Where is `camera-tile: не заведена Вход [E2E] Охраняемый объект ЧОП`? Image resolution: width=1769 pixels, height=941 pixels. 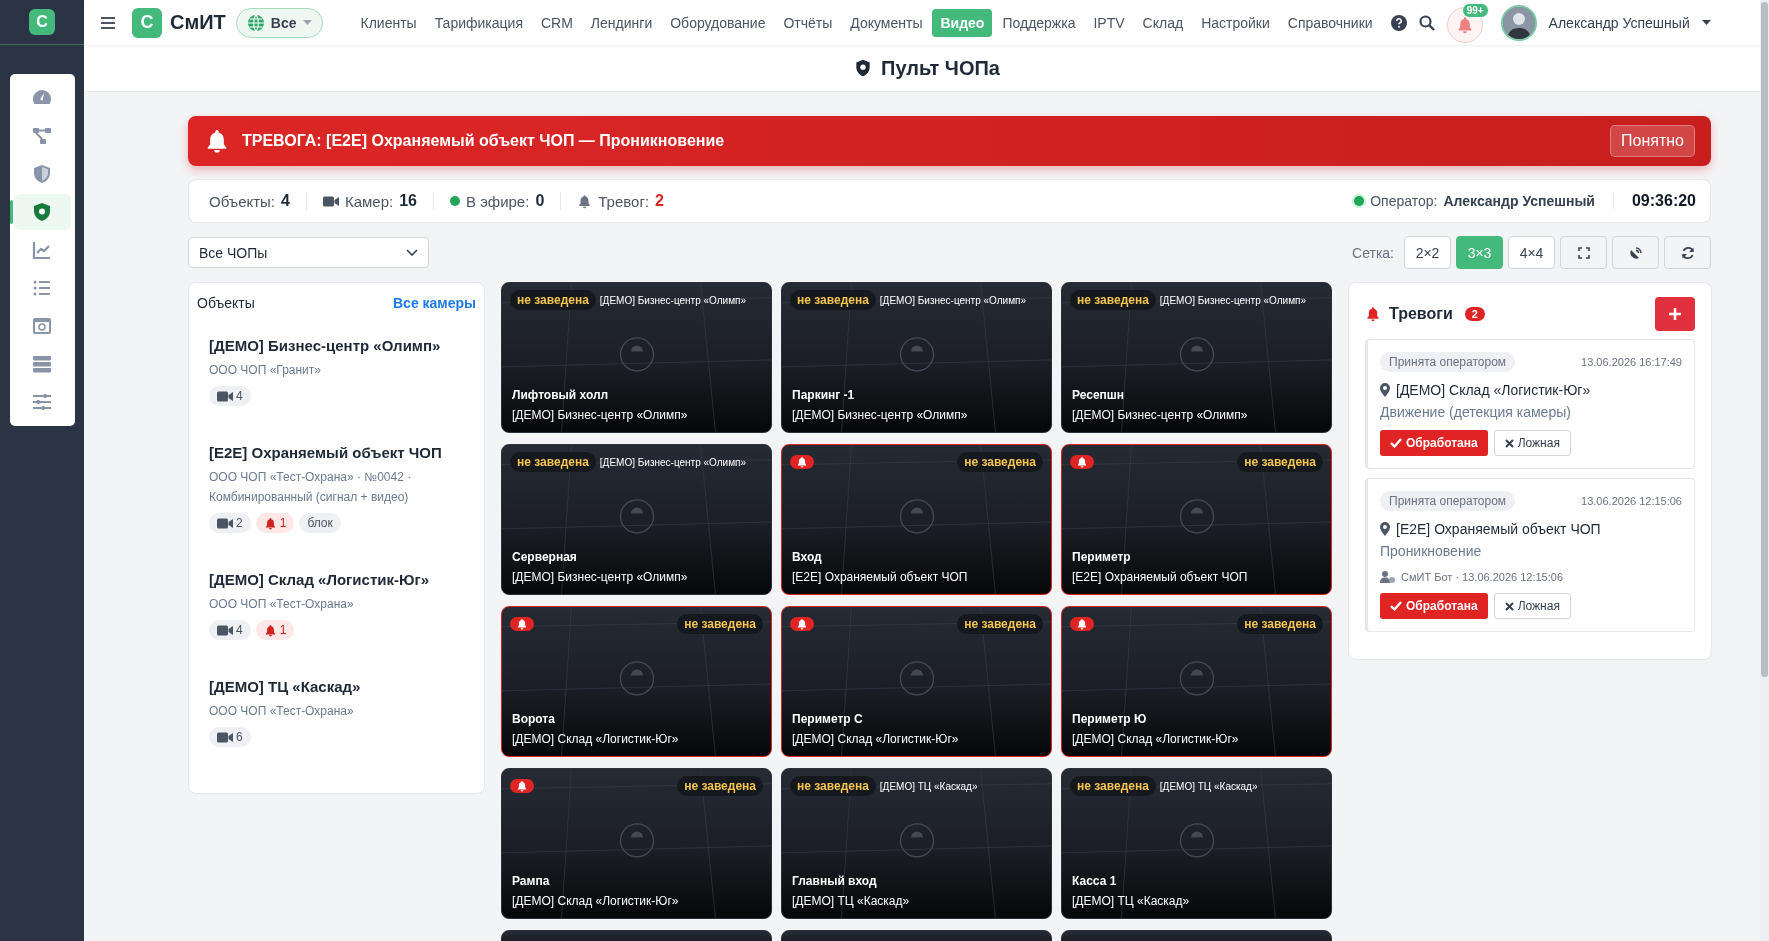
camera-tile: не заведена Вход [E2E] Охраняемый объект ЧОП is located at coordinates (916, 519).